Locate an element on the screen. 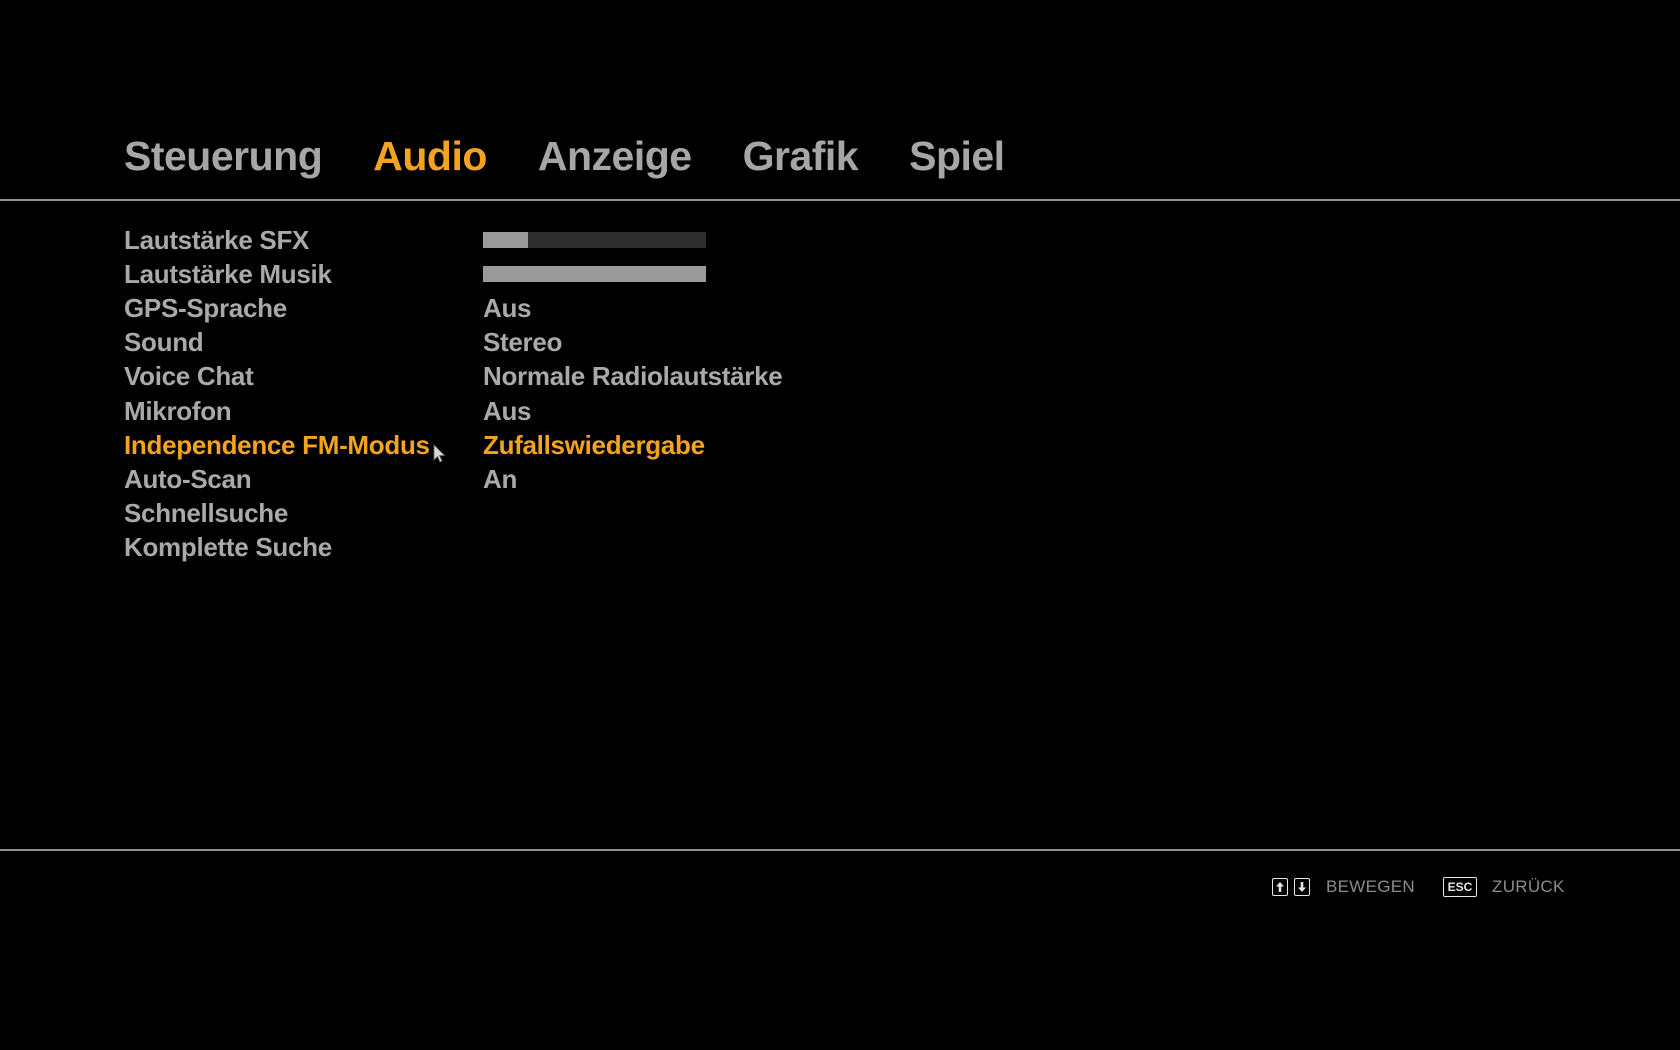 This screenshot has height=1050, width=1680. esc-key-icon: ESC is located at coordinates (1460, 887).